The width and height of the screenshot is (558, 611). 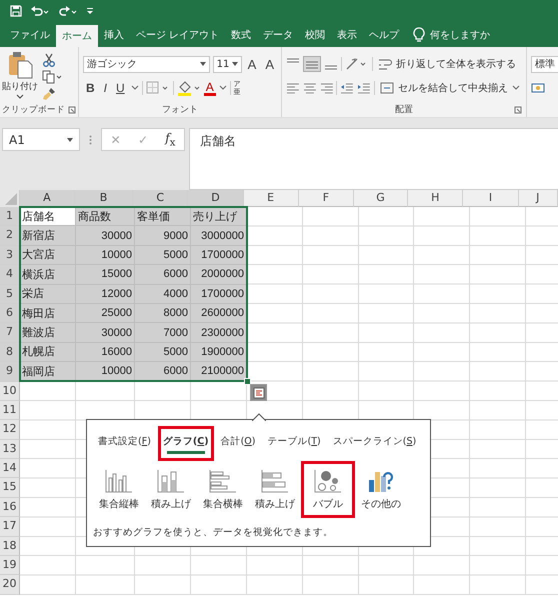 I want to click on ribbon-tab: 数式, so click(x=241, y=34).